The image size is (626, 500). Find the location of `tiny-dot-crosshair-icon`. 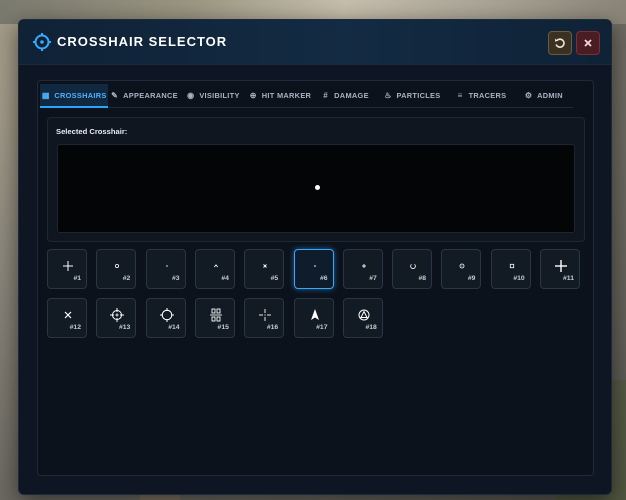

tiny-dot-crosshair-icon is located at coordinates (167, 266).